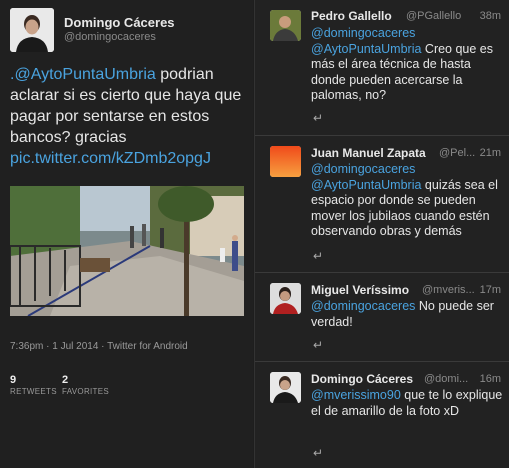 This screenshot has height=468, width=509. What do you see at coordinates (83, 74) in the screenshot?
I see `tweet-mention: .@AytoPuntaUmbria` at bounding box center [83, 74].